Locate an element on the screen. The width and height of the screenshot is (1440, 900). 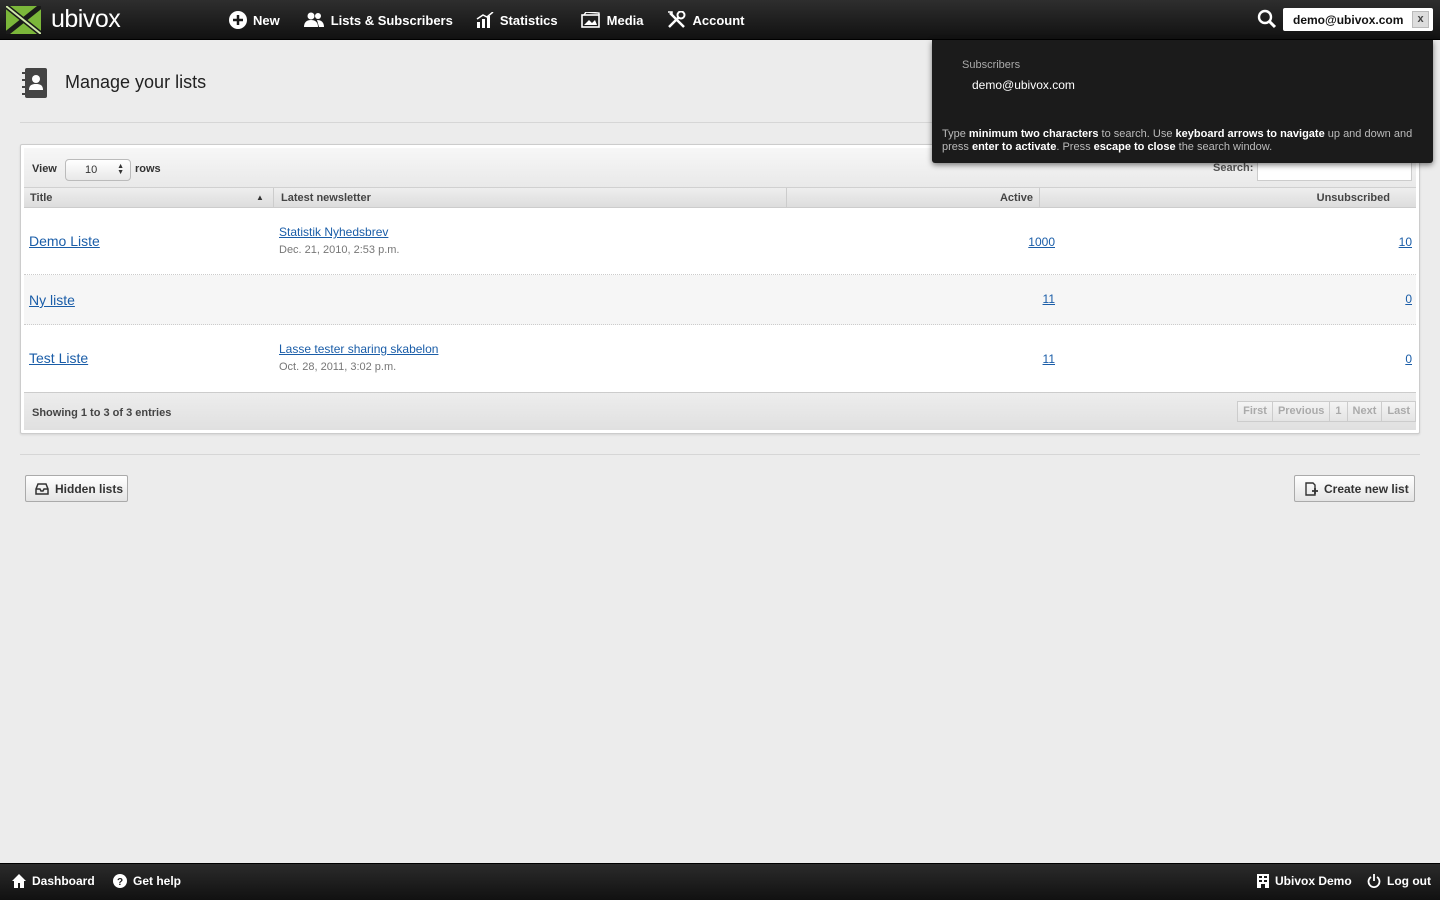
nav-new-label: New is located at coordinates (266, 20).